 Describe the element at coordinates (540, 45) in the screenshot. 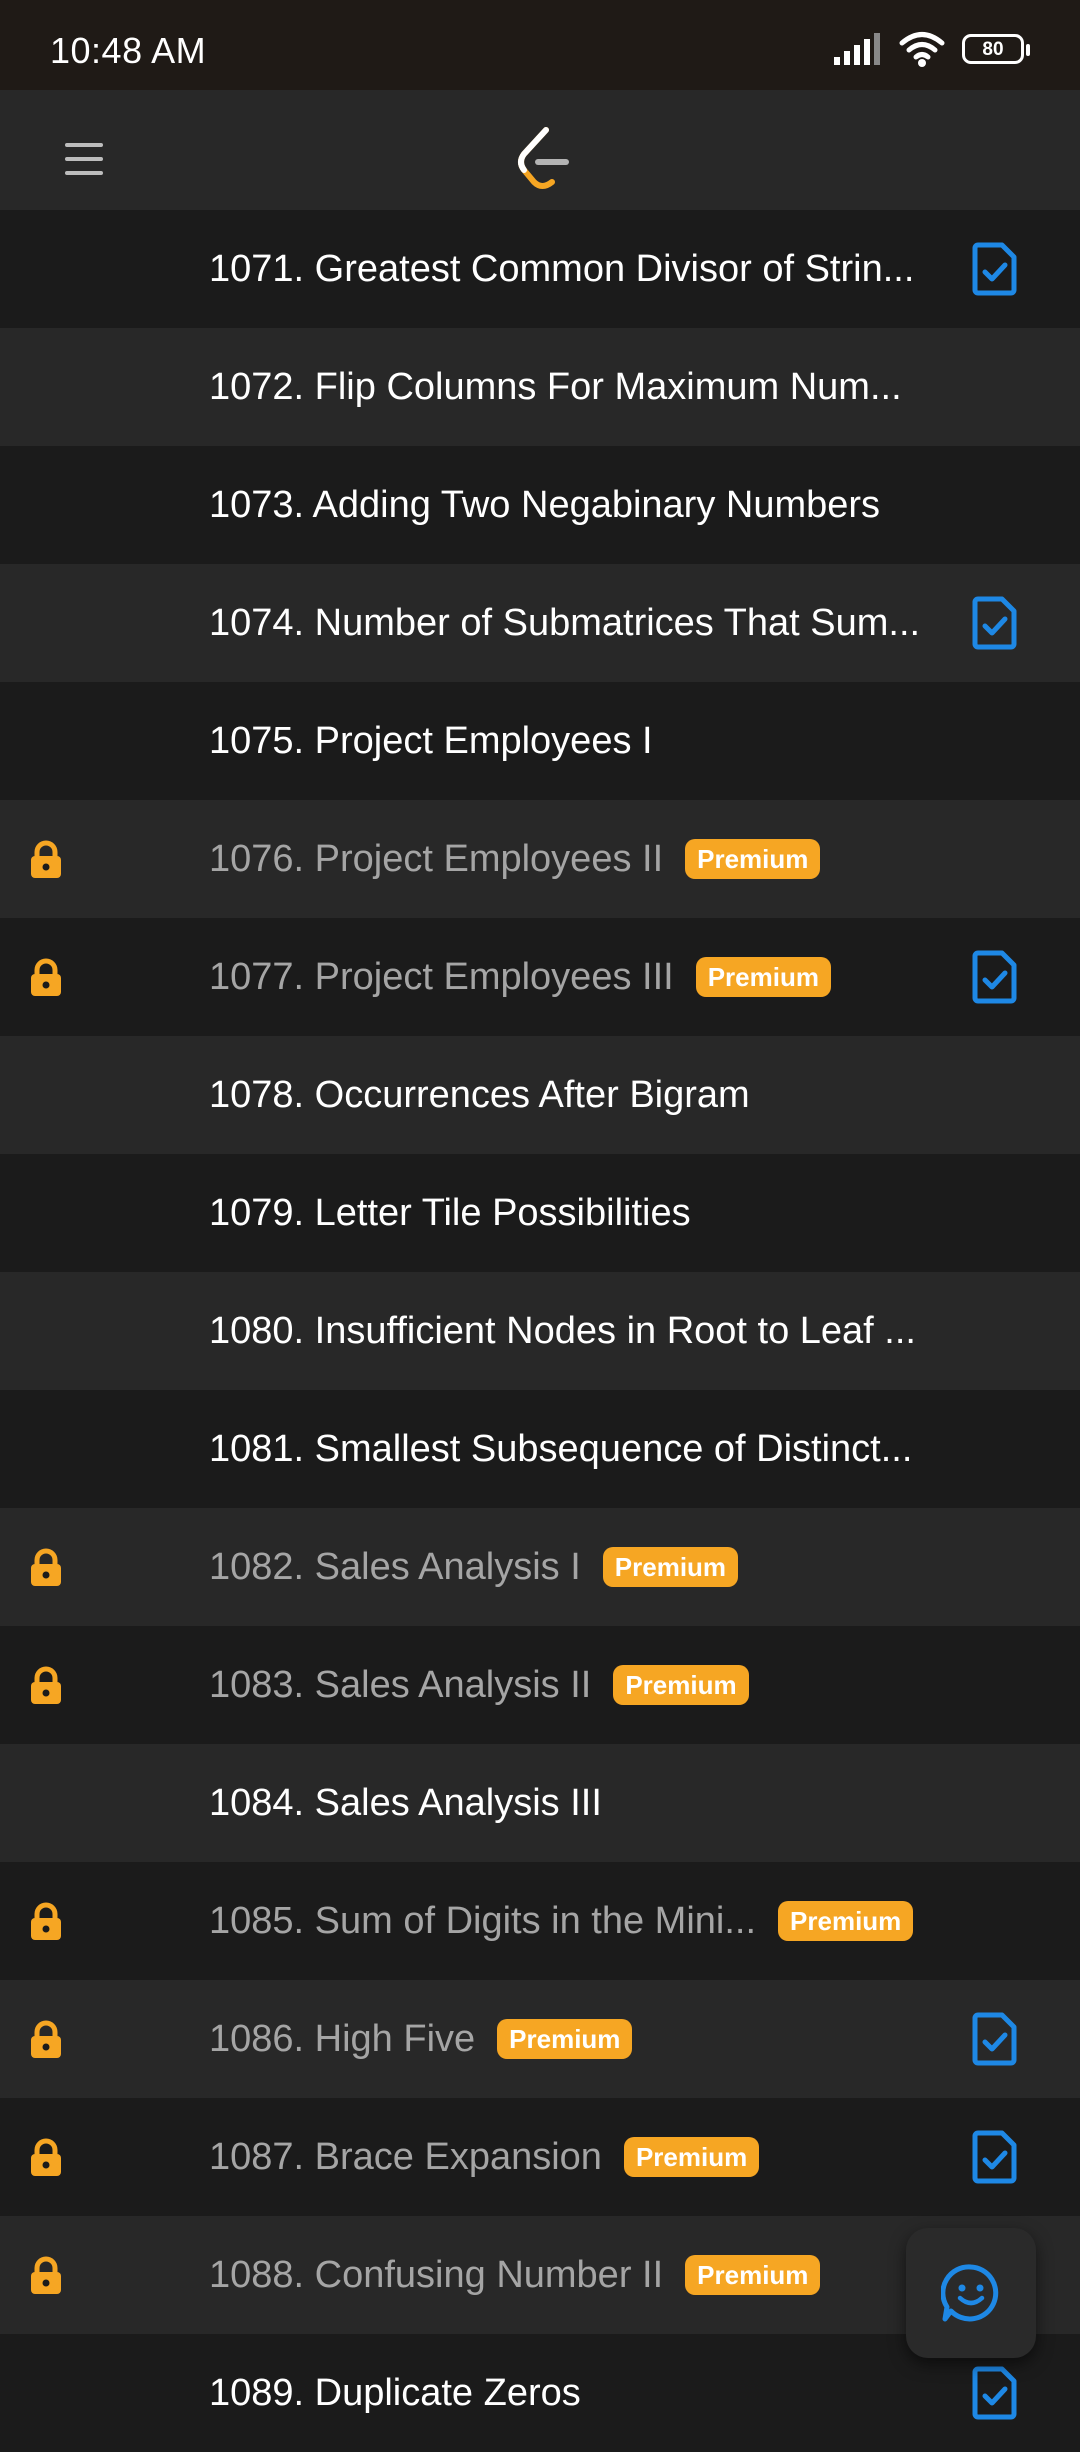

I see `status-bar: 10:48 AM 80` at that location.